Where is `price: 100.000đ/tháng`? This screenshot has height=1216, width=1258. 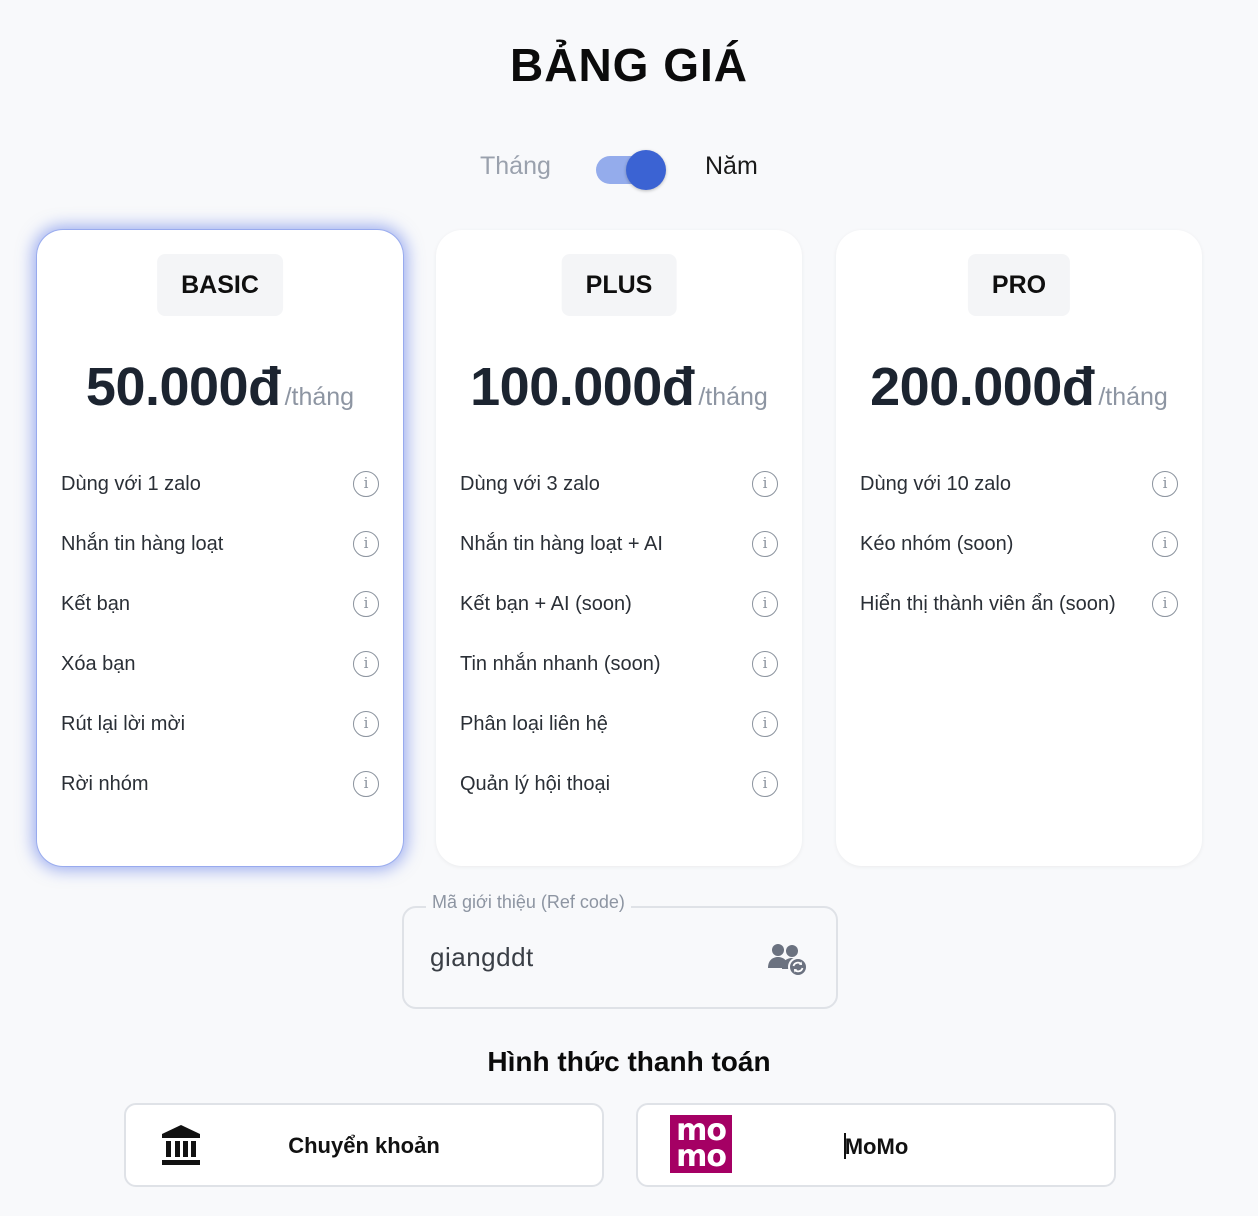 price: 100.000đ/tháng is located at coordinates (619, 387).